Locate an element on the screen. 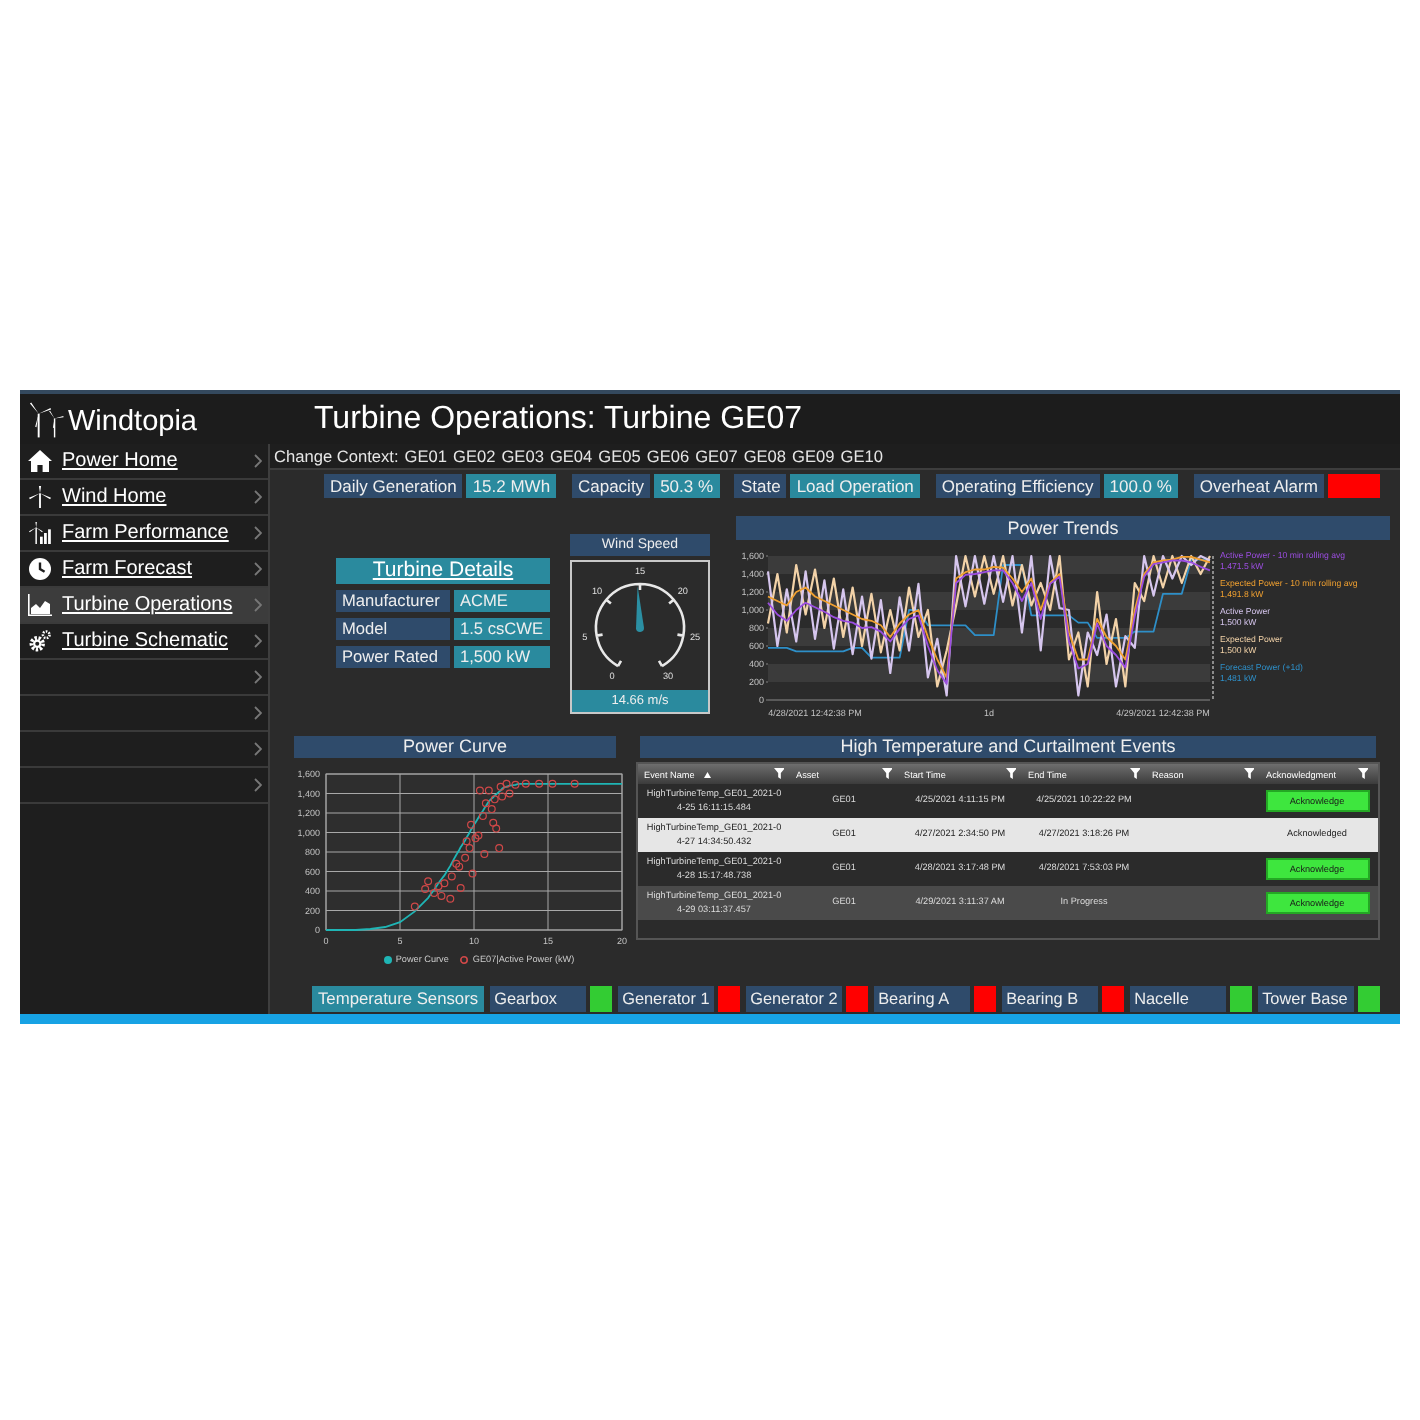 The height and width of the screenshot is (1420, 1420). context-link: GE01 is located at coordinates (425, 456).